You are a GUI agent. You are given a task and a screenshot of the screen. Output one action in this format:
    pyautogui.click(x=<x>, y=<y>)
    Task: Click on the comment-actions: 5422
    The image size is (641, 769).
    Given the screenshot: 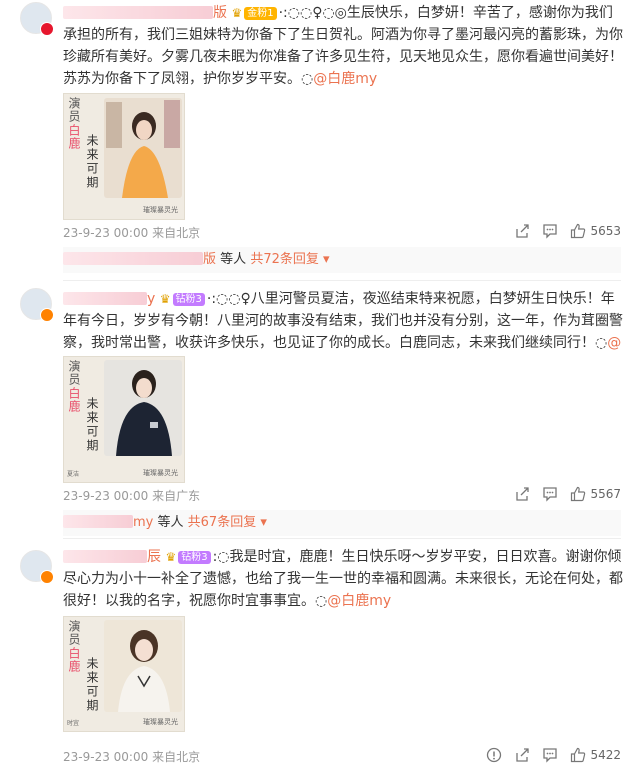 What is the action you would take?
    pyautogui.click(x=553, y=755)
    